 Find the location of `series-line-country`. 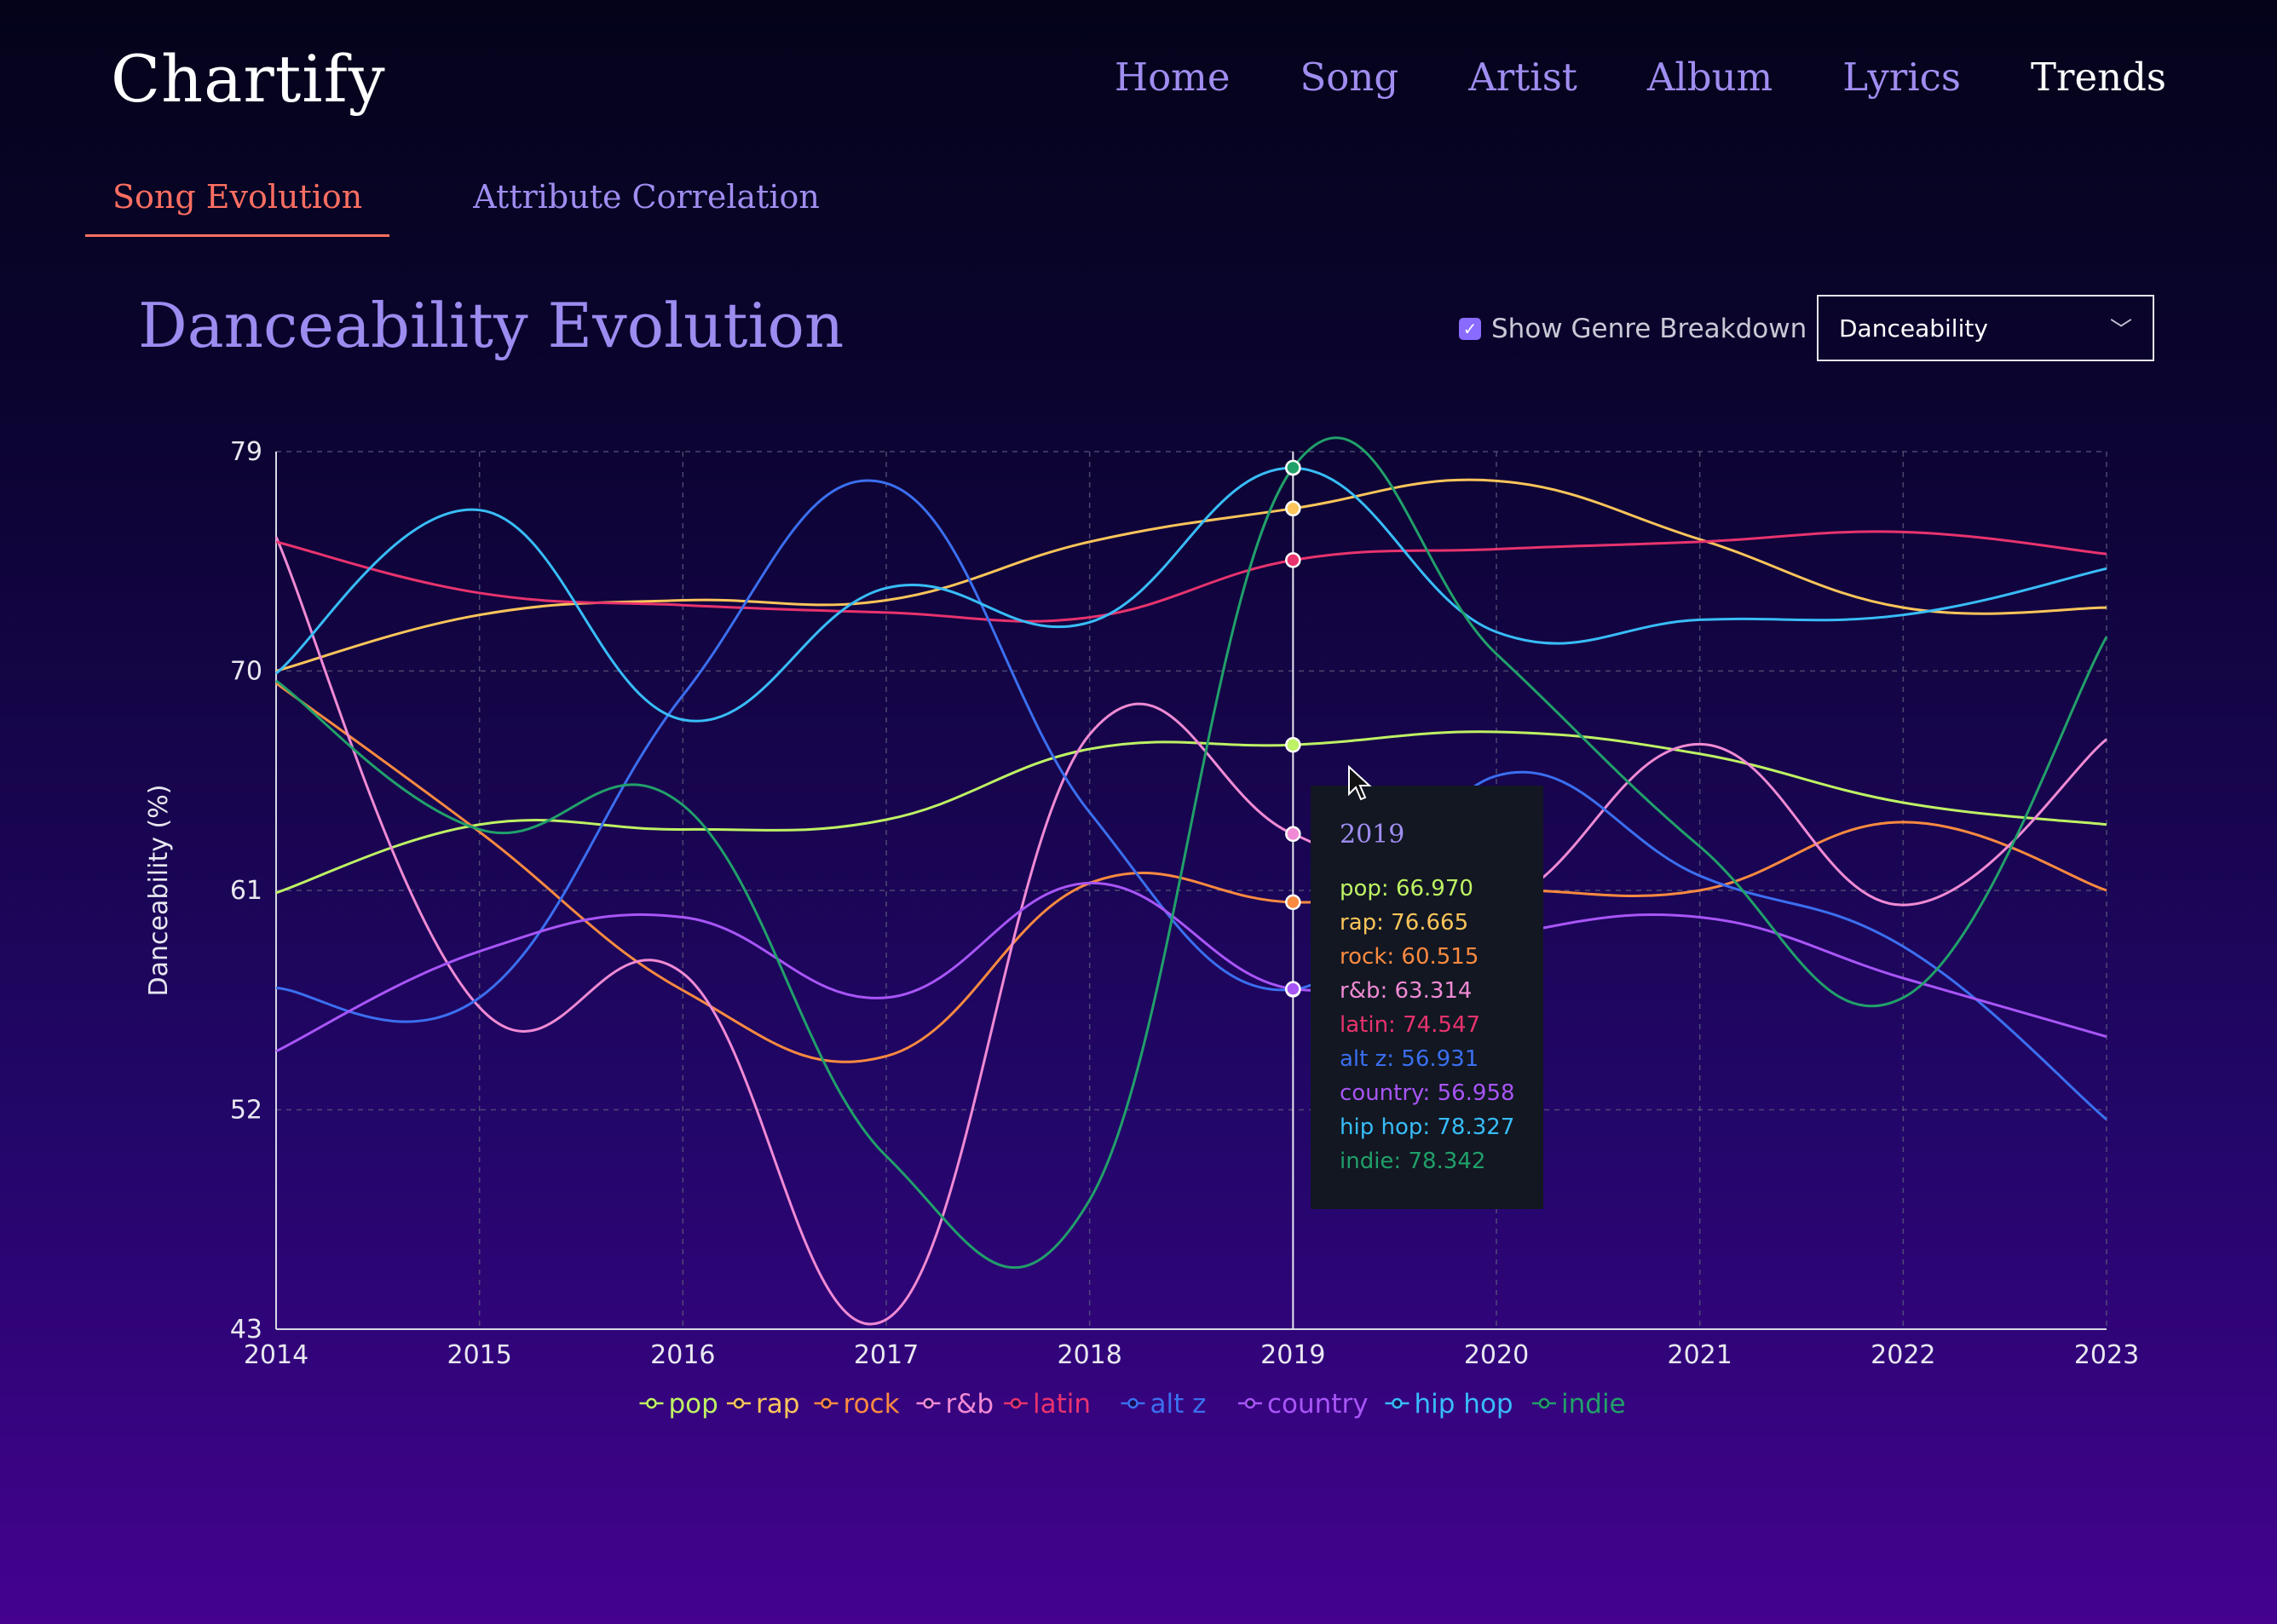

series-line-country is located at coordinates (1191, 967).